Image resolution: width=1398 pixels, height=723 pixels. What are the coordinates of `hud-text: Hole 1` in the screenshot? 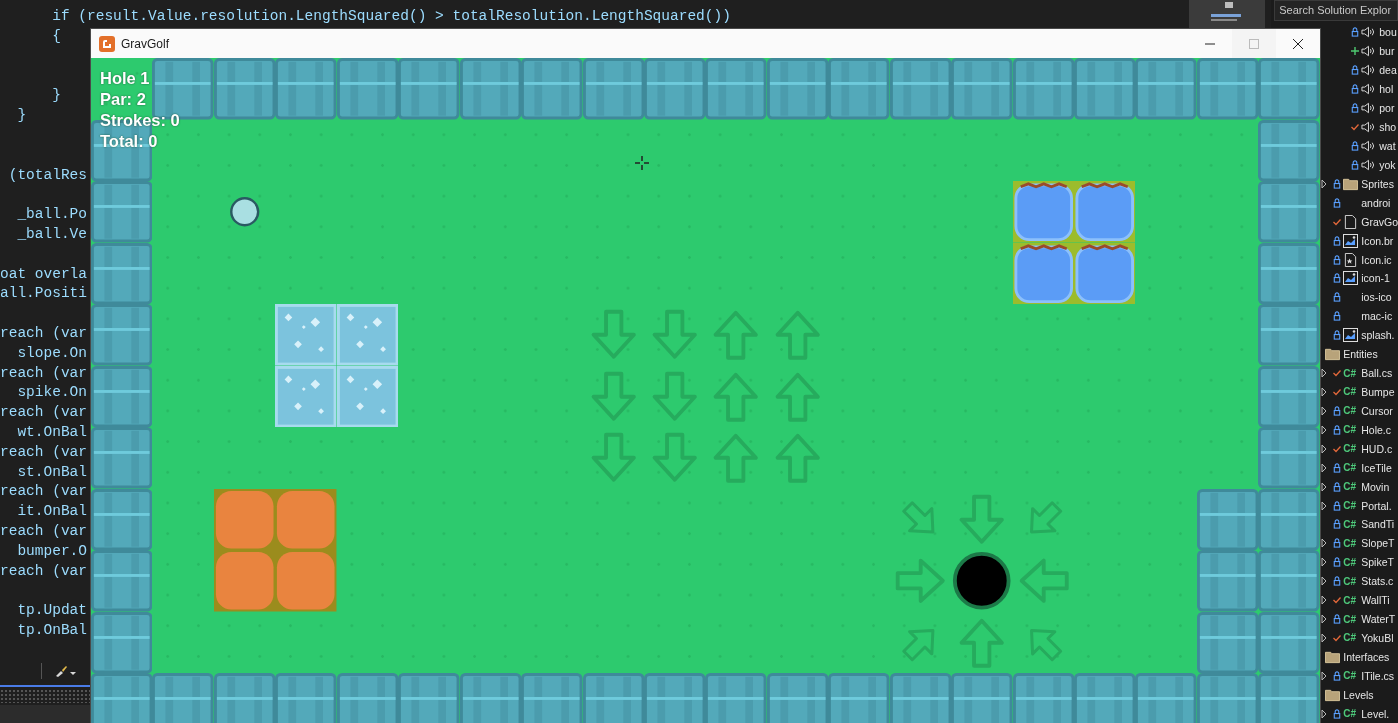 It's located at (125, 78).